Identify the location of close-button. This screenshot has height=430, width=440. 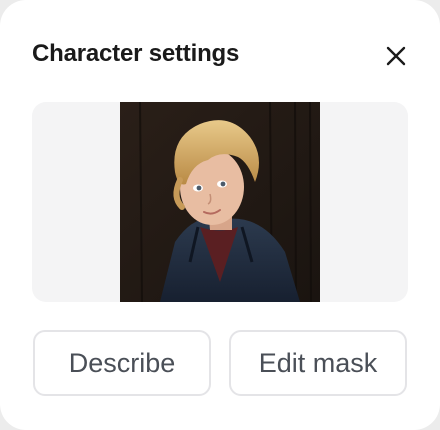
(396, 56).